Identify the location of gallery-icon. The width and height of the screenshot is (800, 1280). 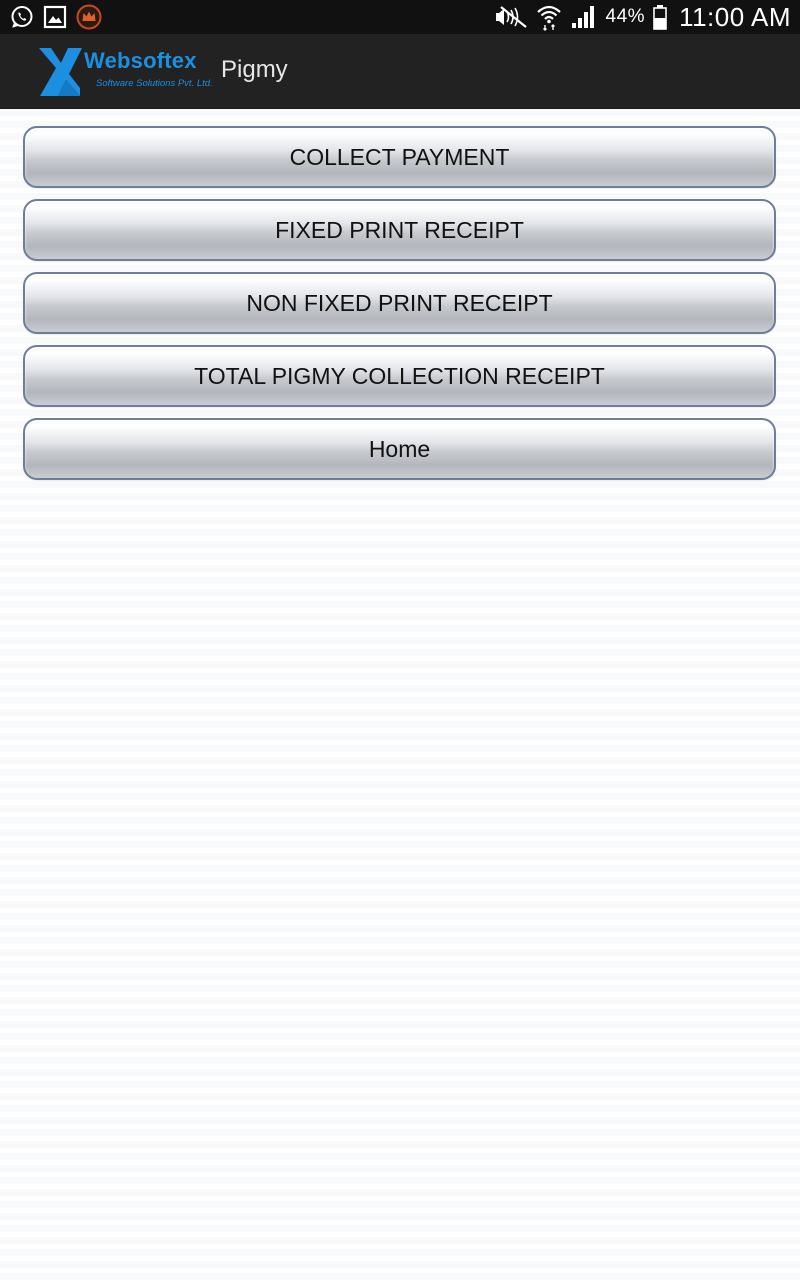
(55, 17).